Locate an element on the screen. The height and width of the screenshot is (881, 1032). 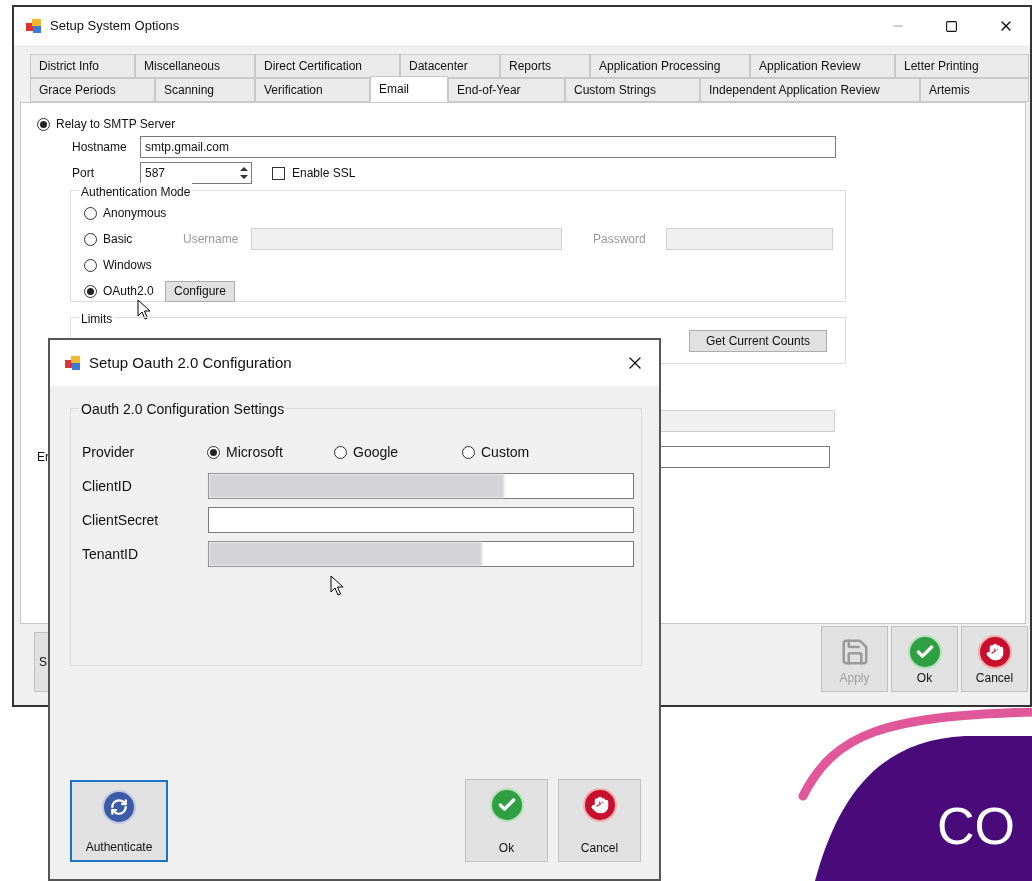
tab: Grace Periods is located at coordinates (92, 90).